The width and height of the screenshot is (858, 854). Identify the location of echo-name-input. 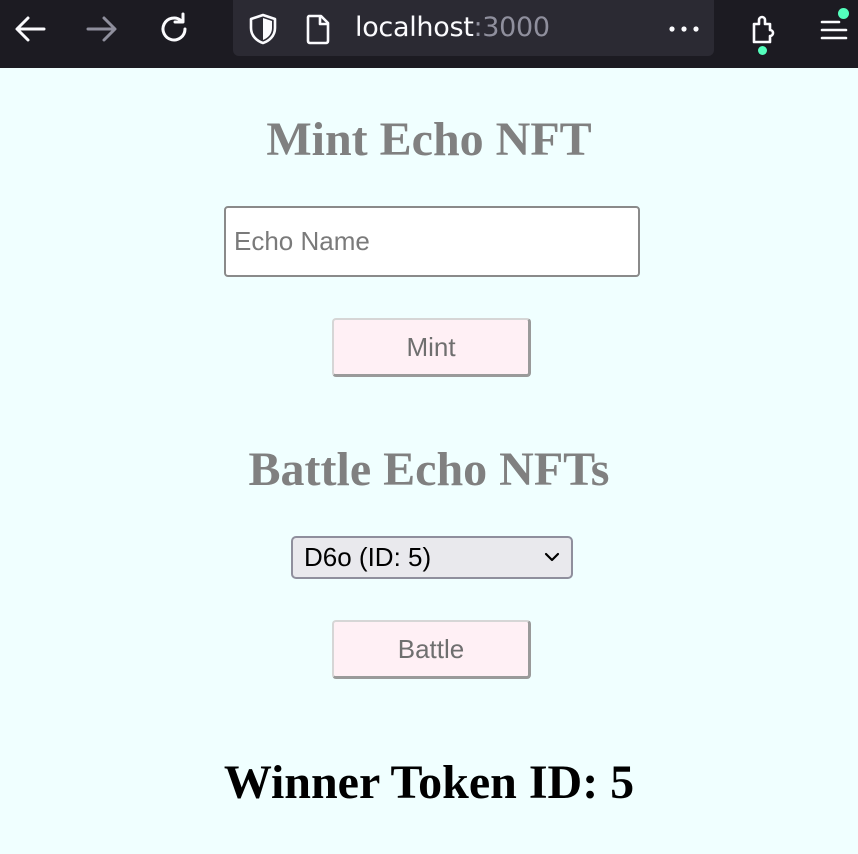
(432, 241).